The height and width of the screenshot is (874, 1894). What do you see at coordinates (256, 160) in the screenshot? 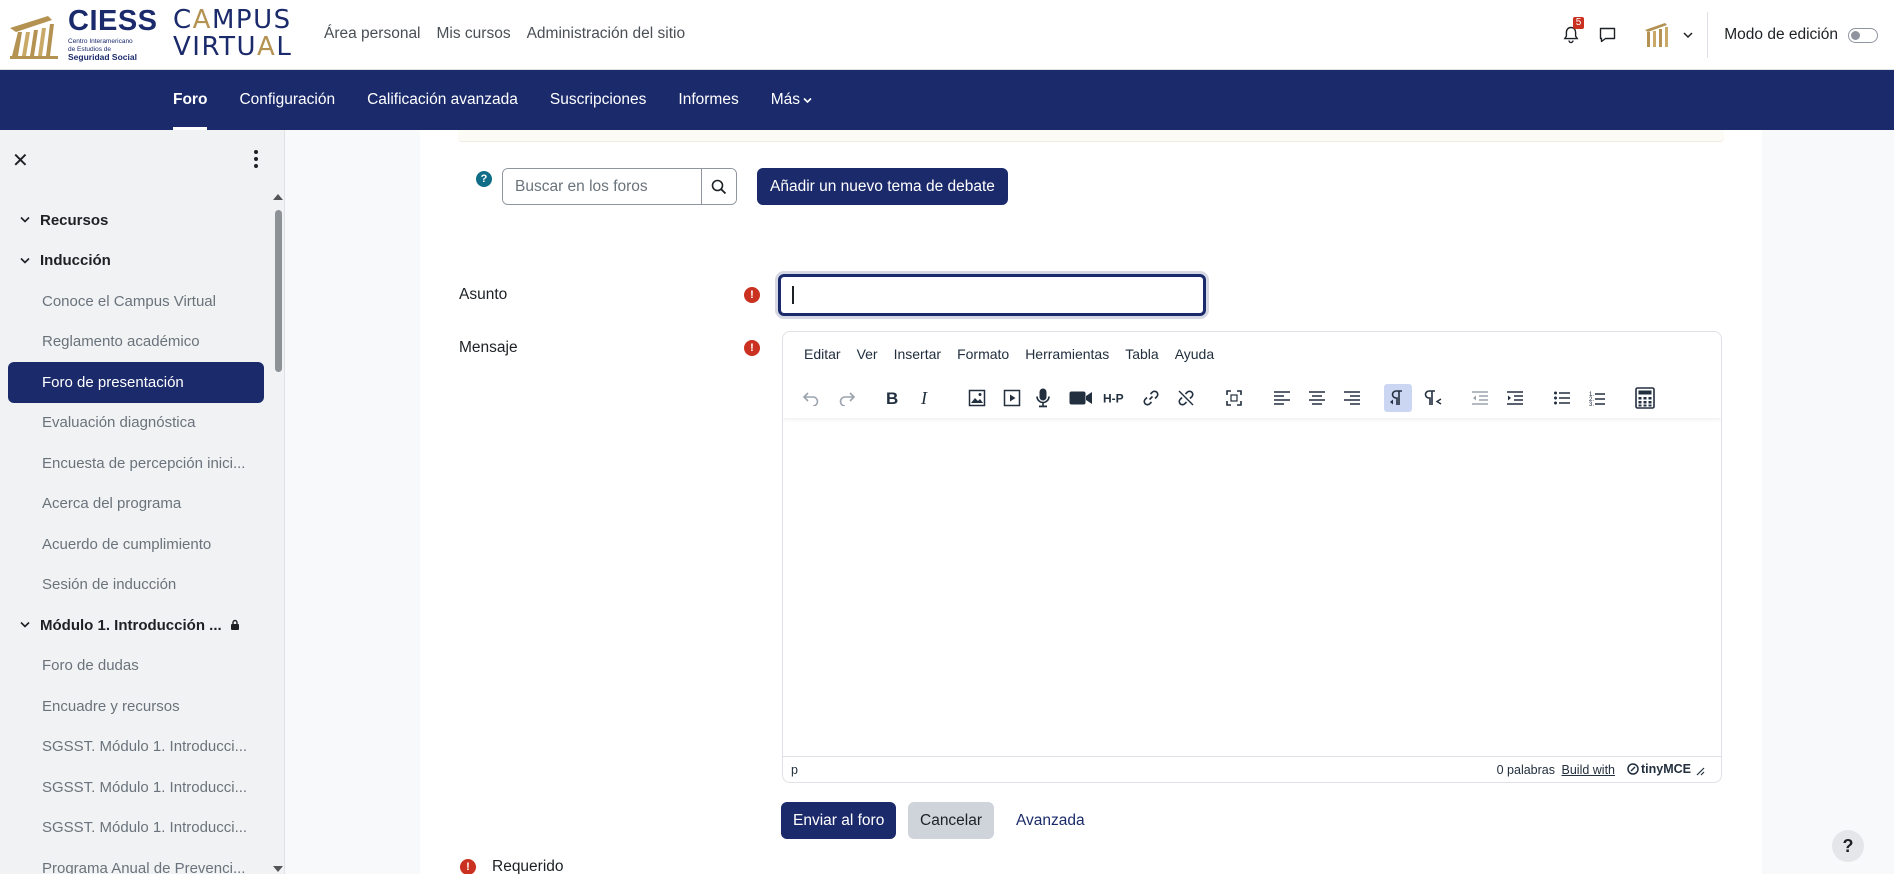
I see `kebab-menu-icon` at bounding box center [256, 160].